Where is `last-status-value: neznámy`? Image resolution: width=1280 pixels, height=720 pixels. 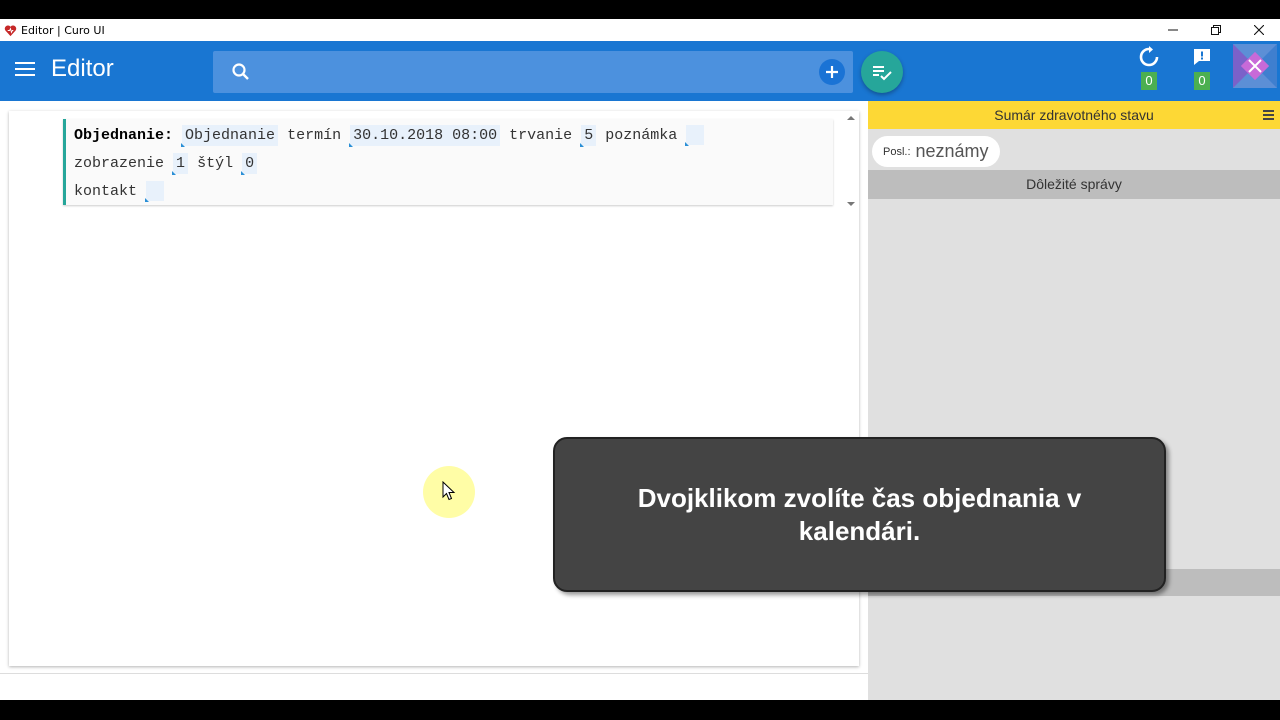
last-status-value: neznámy is located at coordinates (952, 151).